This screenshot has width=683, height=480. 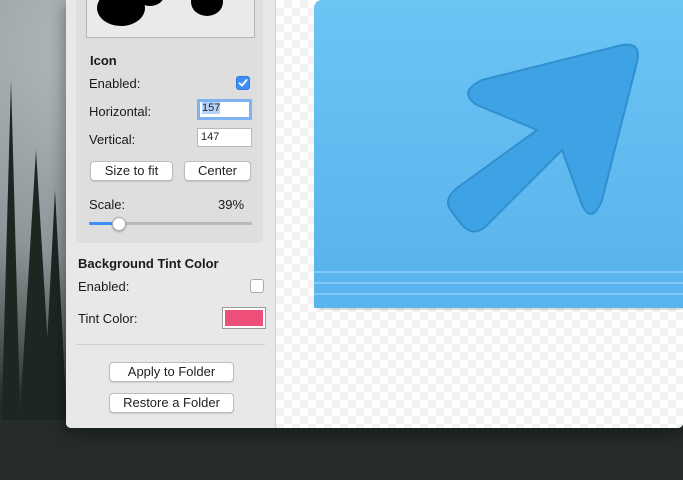 What do you see at coordinates (170, 344) in the screenshot?
I see `sidebar-divider` at bounding box center [170, 344].